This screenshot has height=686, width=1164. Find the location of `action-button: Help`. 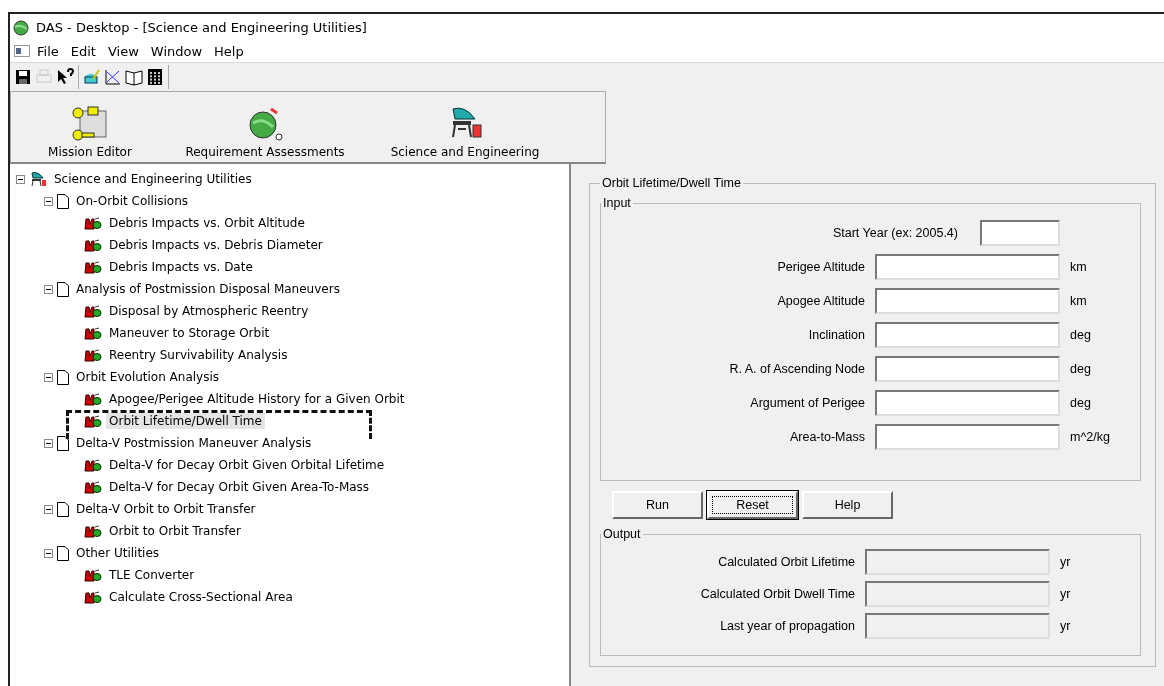

action-button: Help is located at coordinates (847, 505).